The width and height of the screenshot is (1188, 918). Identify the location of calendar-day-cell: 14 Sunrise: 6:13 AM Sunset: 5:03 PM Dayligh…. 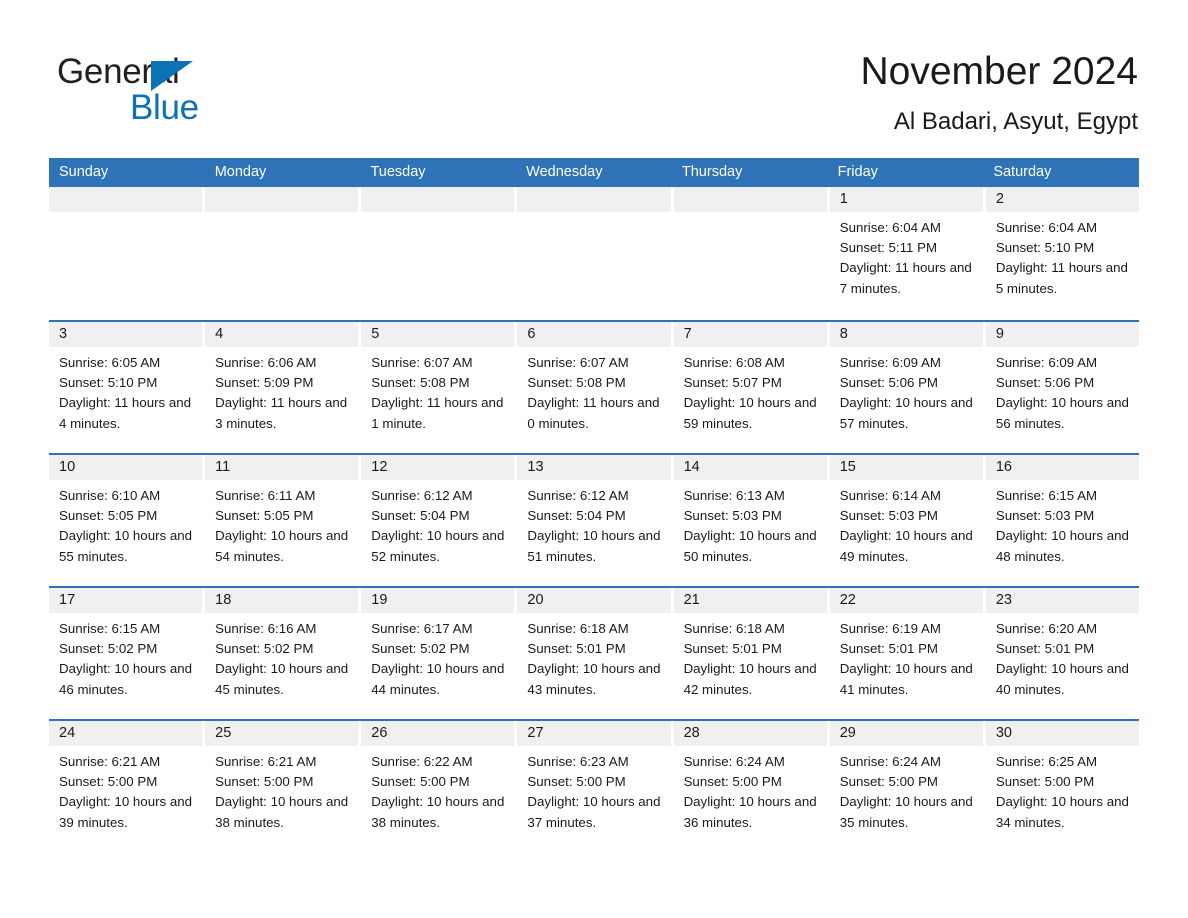
(751, 520).